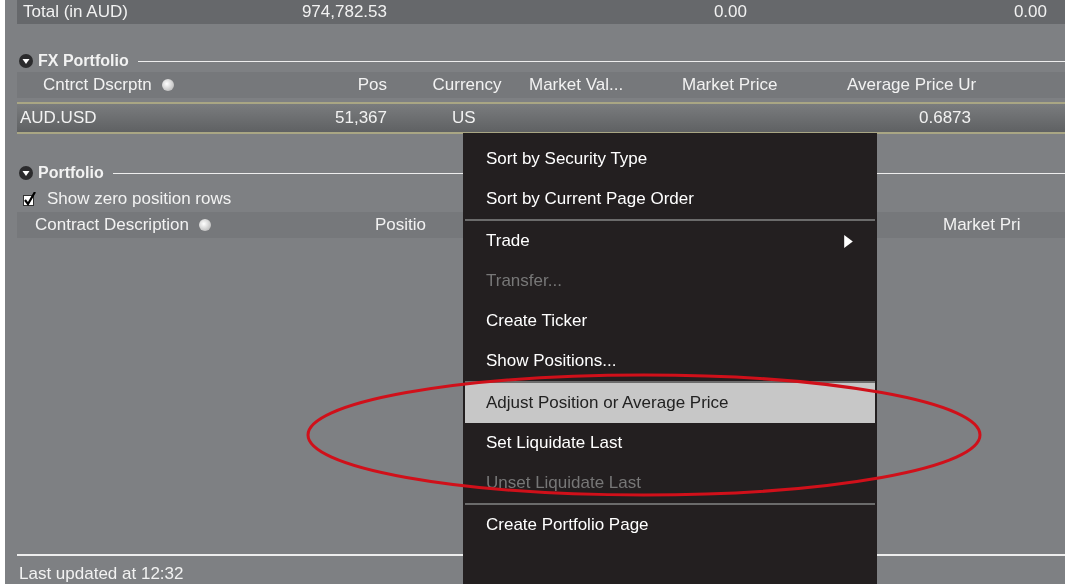 Image resolution: width=1065 pixels, height=584 pixels. What do you see at coordinates (71, 173) in the screenshot?
I see `section-title: Portfolio` at bounding box center [71, 173].